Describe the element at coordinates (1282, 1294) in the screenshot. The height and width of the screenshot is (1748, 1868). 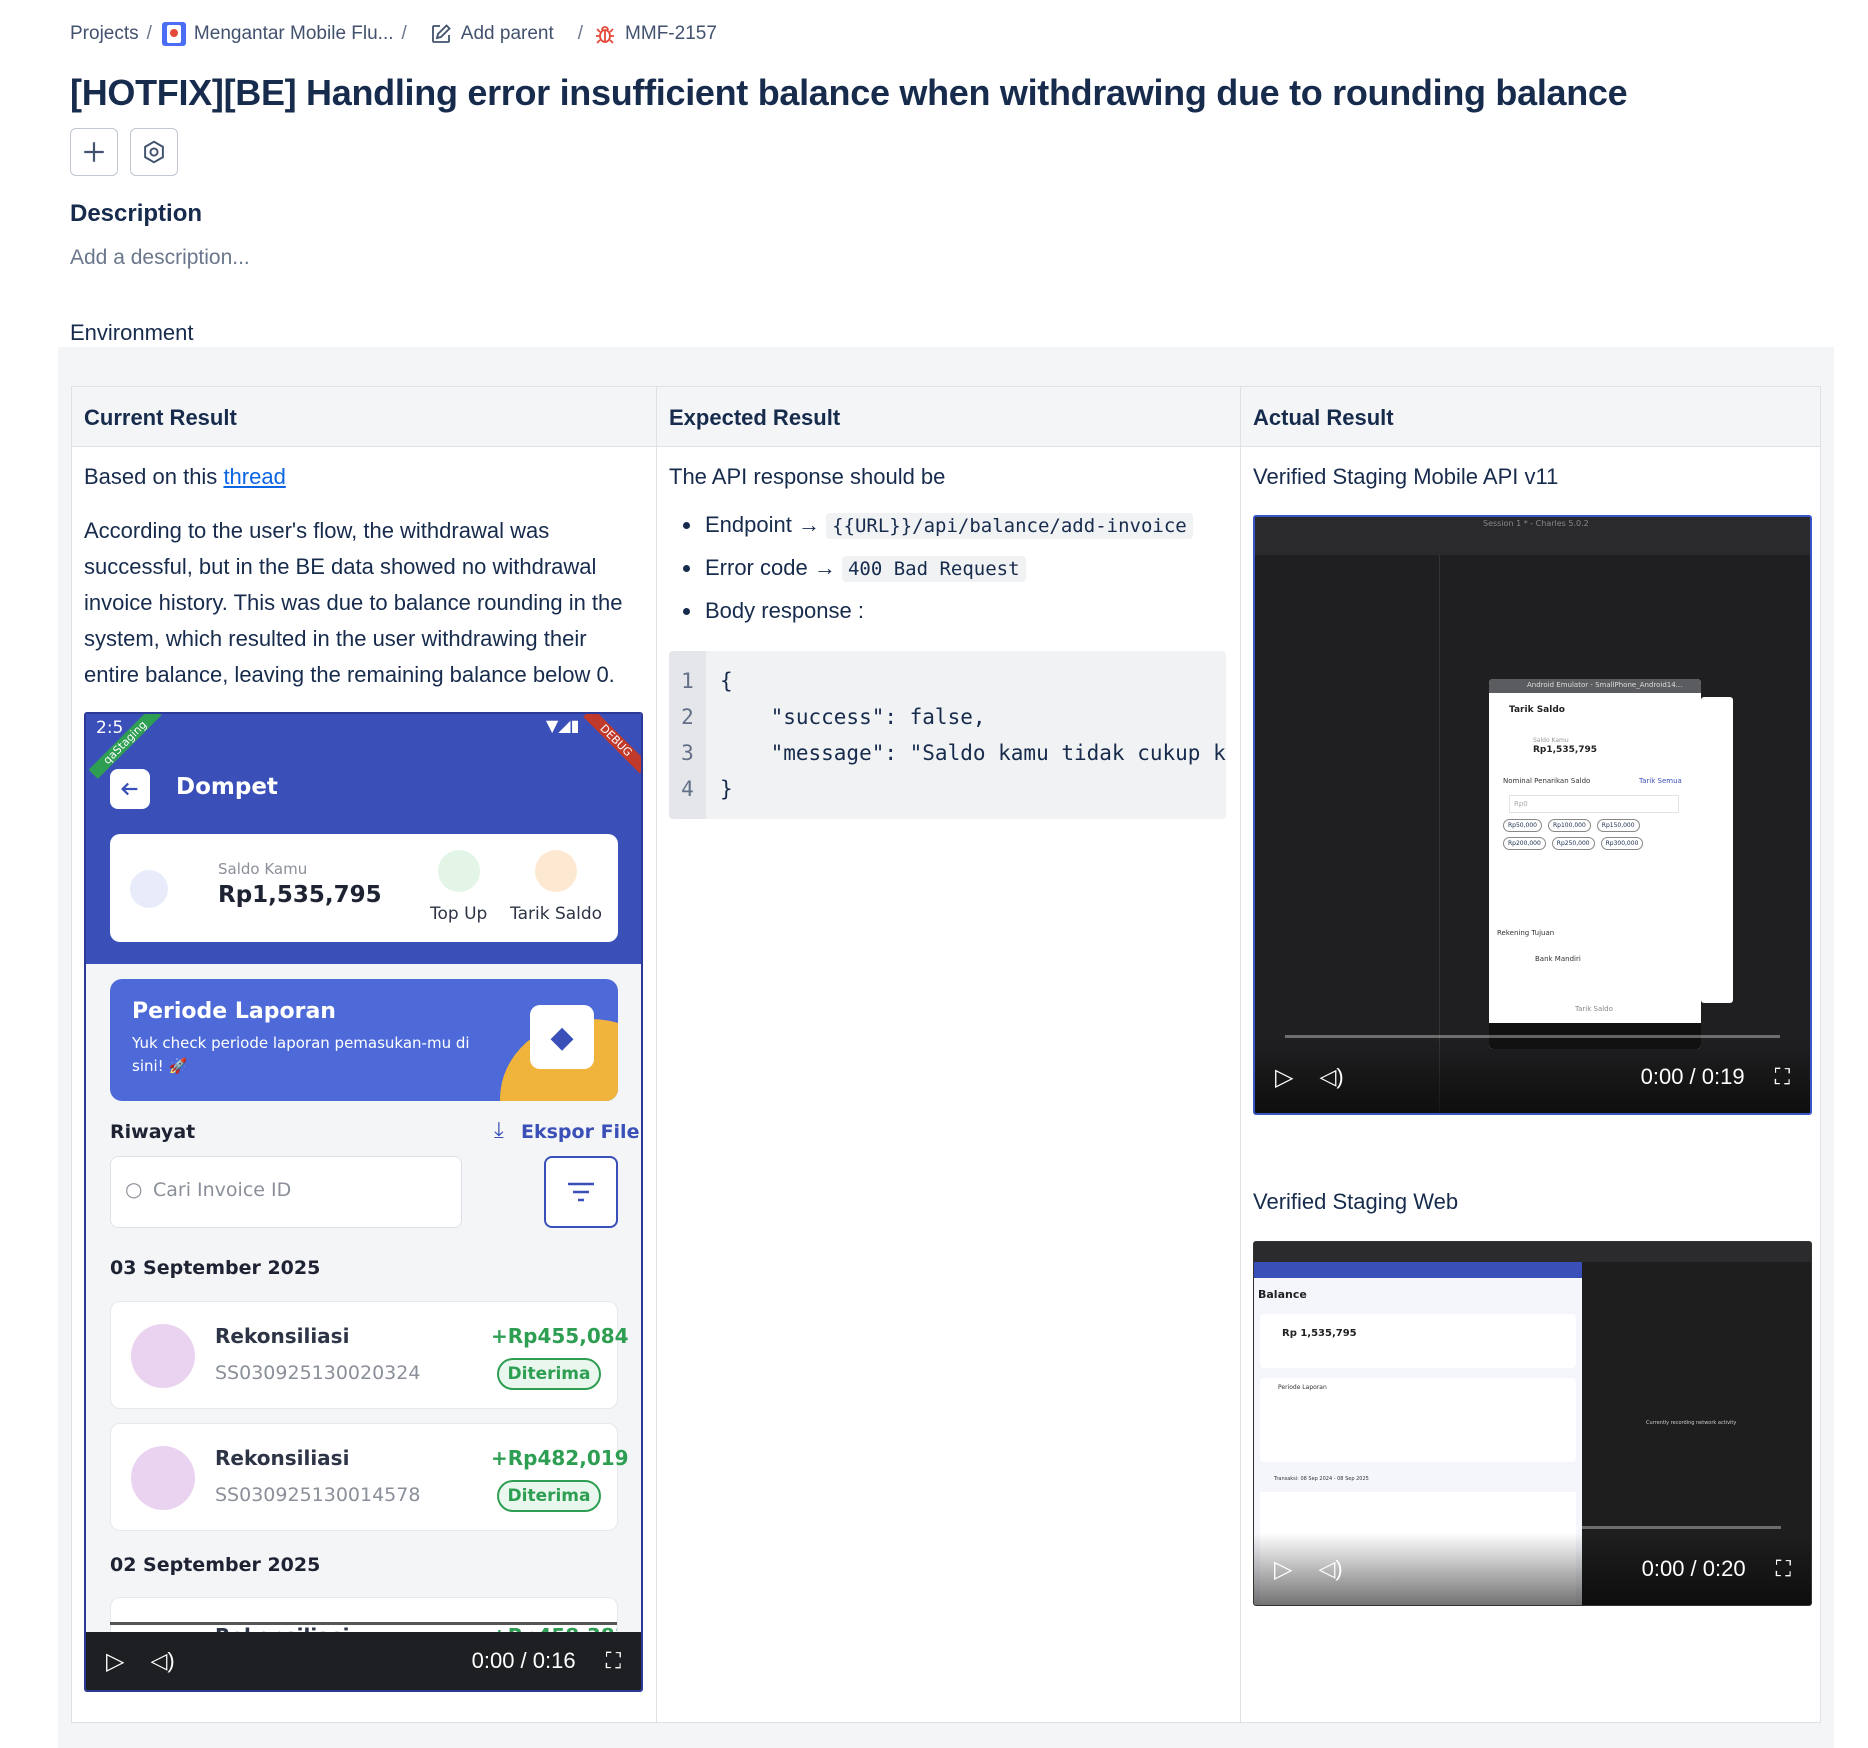
I see `web-balance-title: Balance` at that location.